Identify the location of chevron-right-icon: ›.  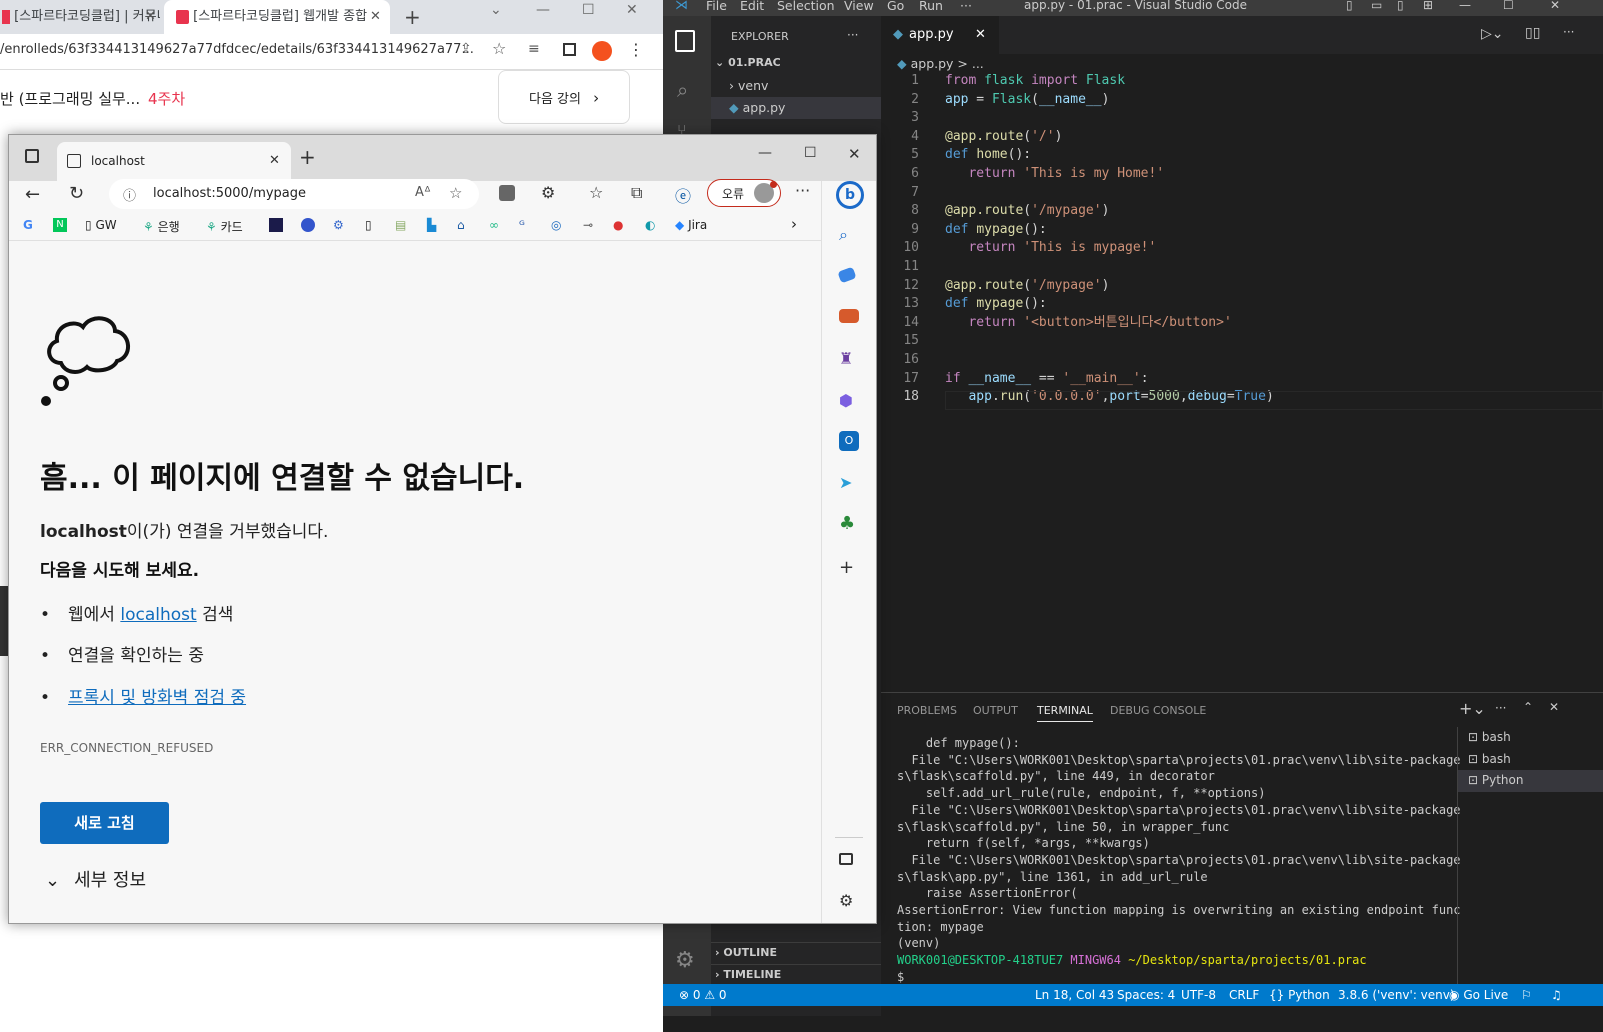
(794, 224).